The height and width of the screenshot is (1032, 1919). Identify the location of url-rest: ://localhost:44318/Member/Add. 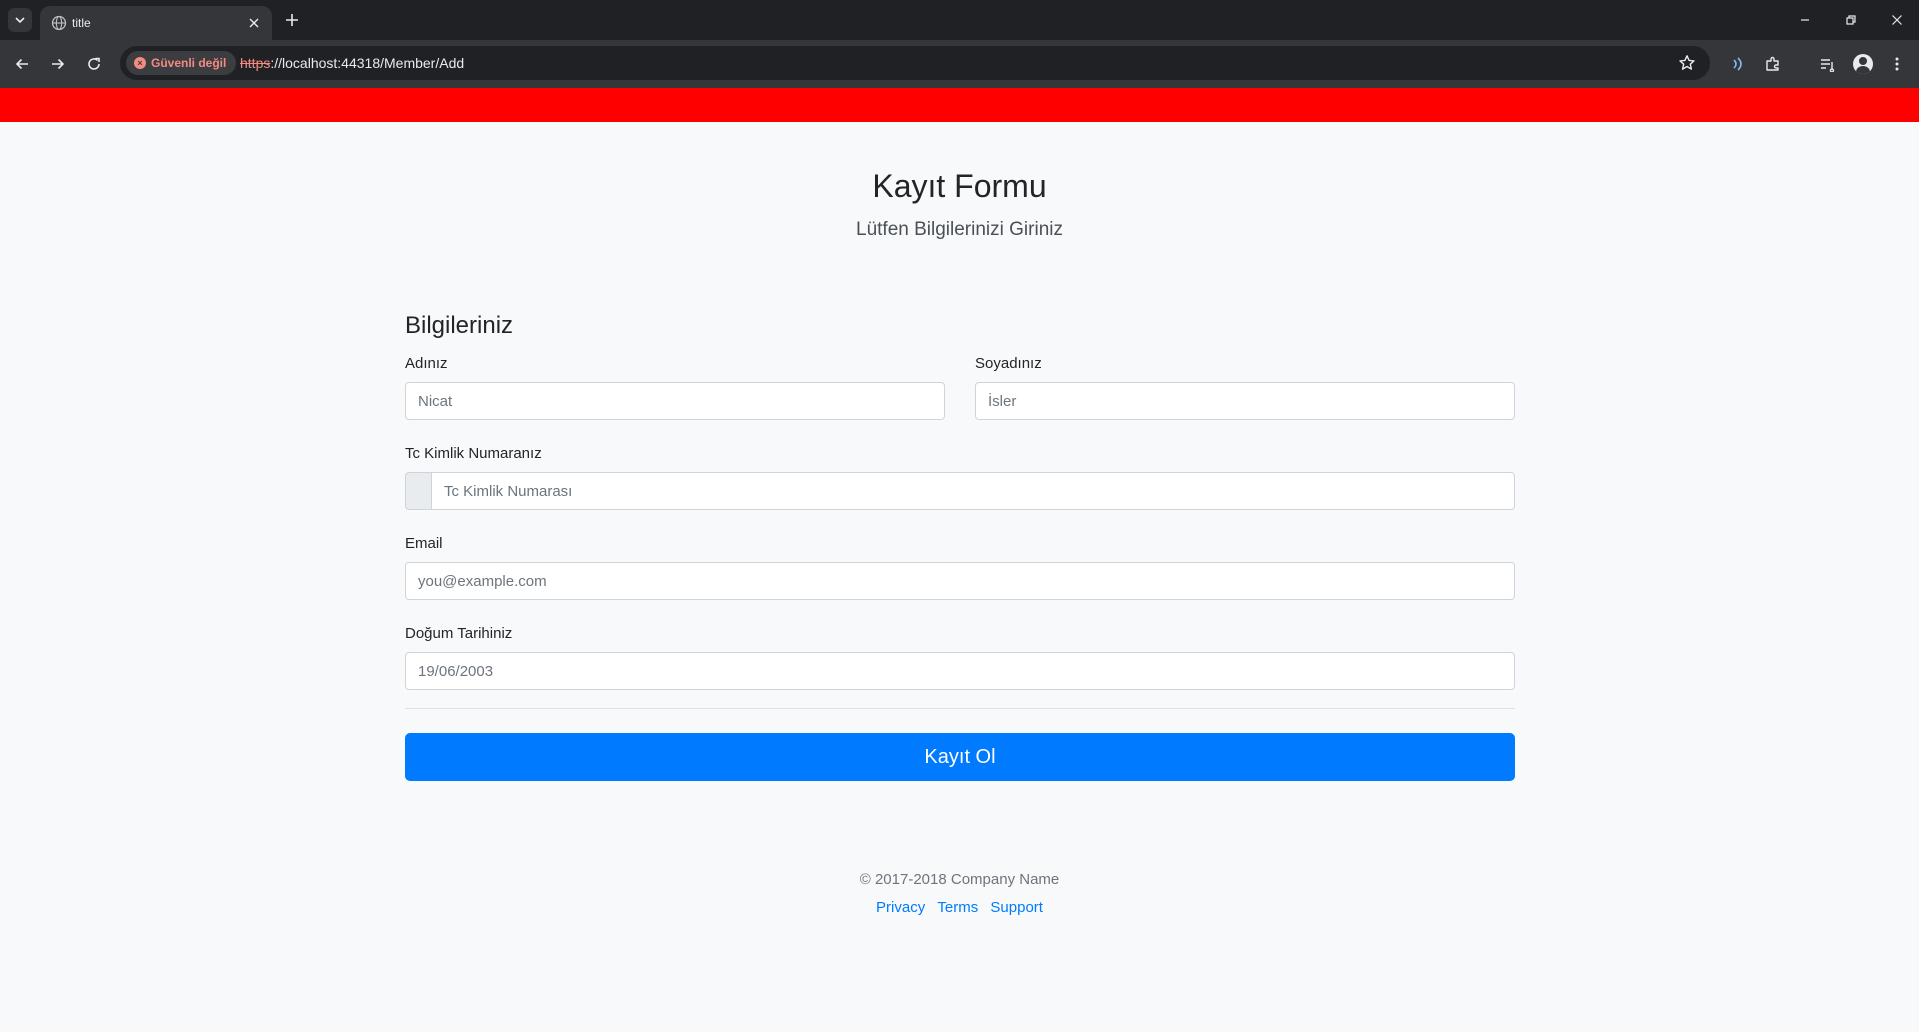
(367, 63).